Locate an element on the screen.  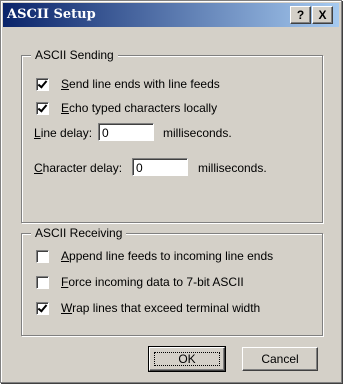
send-line-ends-rest: end line ends with line feeds is located at coordinates (144, 84).